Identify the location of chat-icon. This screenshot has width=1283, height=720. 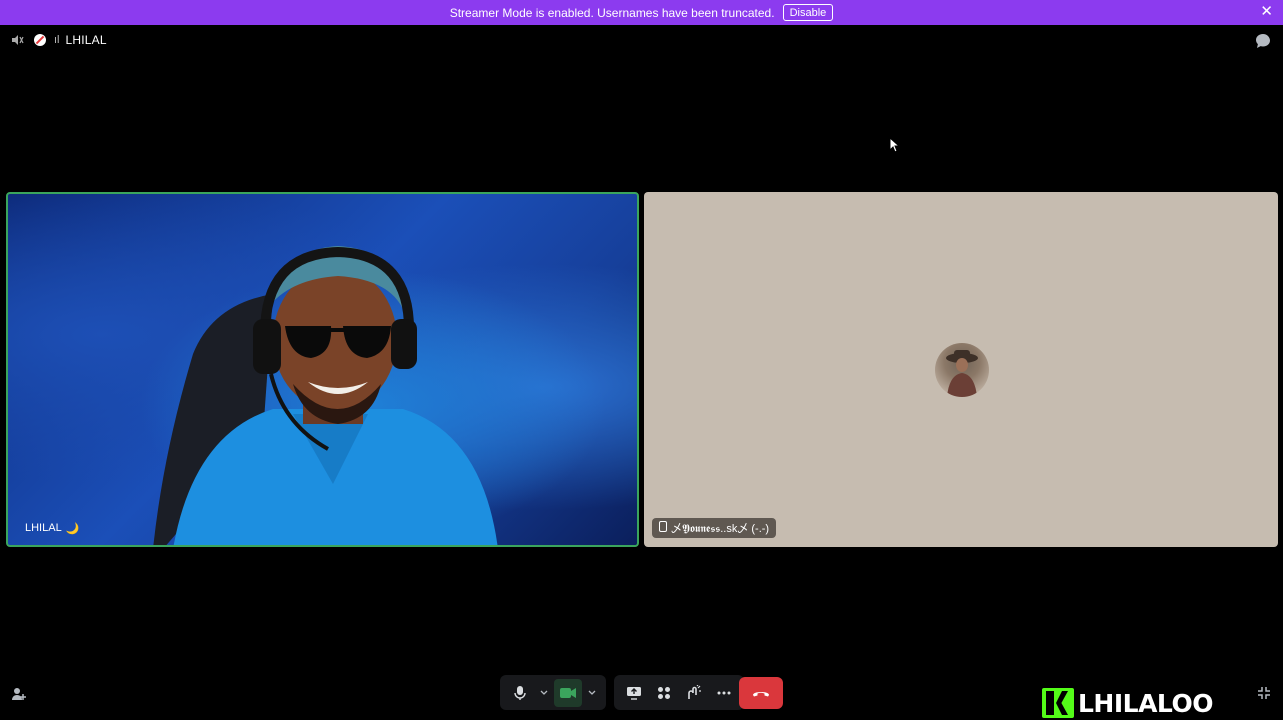
(1263, 41).